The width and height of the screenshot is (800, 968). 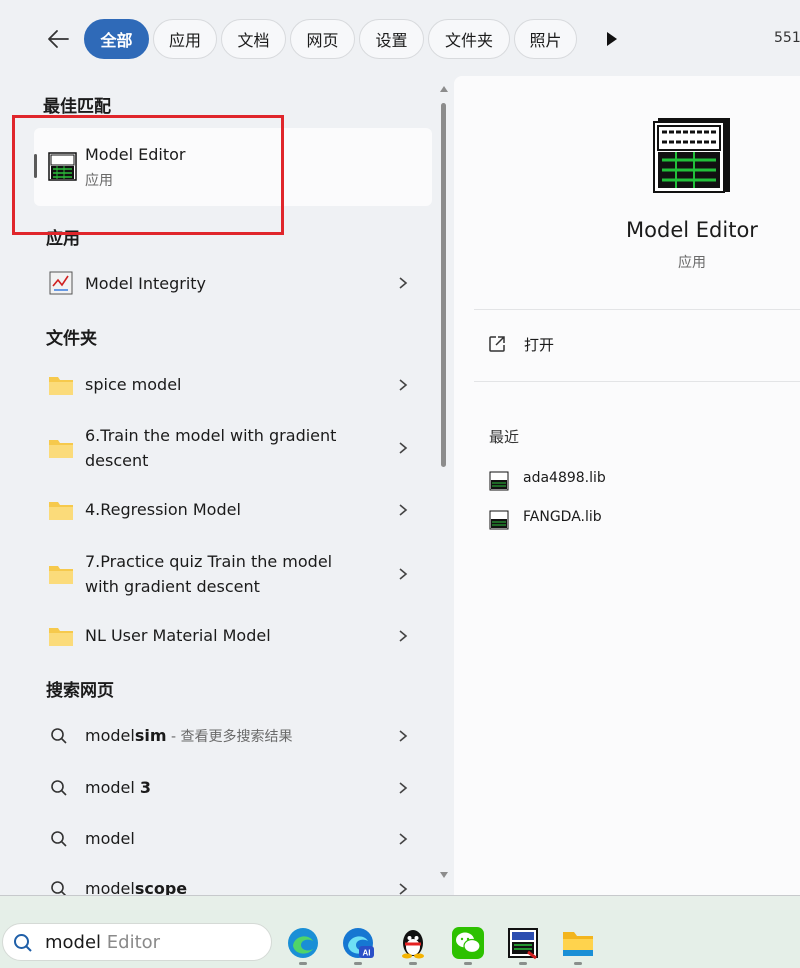 What do you see at coordinates (233, 839) in the screenshot?
I see `list-item-web-search: model` at bounding box center [233, 839].